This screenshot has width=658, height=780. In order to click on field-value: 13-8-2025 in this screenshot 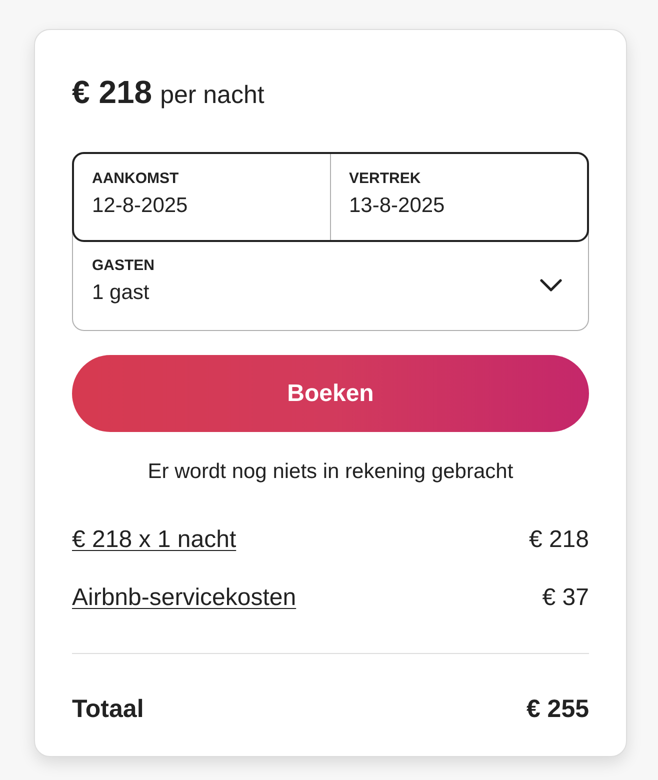, I will do `click(397, 206)`.